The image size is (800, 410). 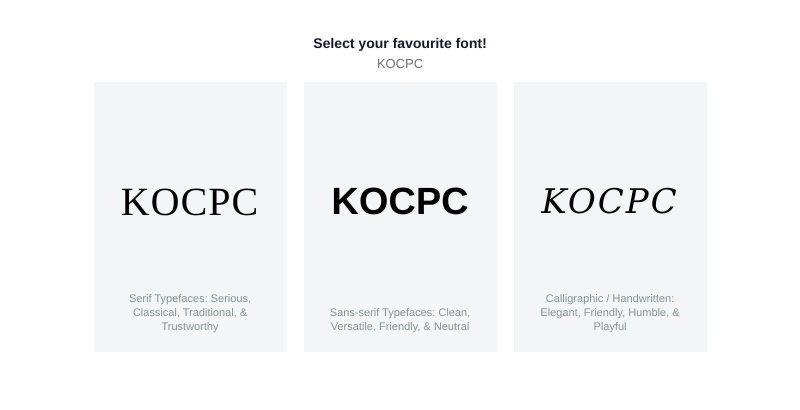 What do you see at coordinates (400, 320) in the screenshot?
I see `font-description: Sans-serif Typefaces: Clean, Versatile, Friendly, & Neutral` at bounding box center [400, 320].